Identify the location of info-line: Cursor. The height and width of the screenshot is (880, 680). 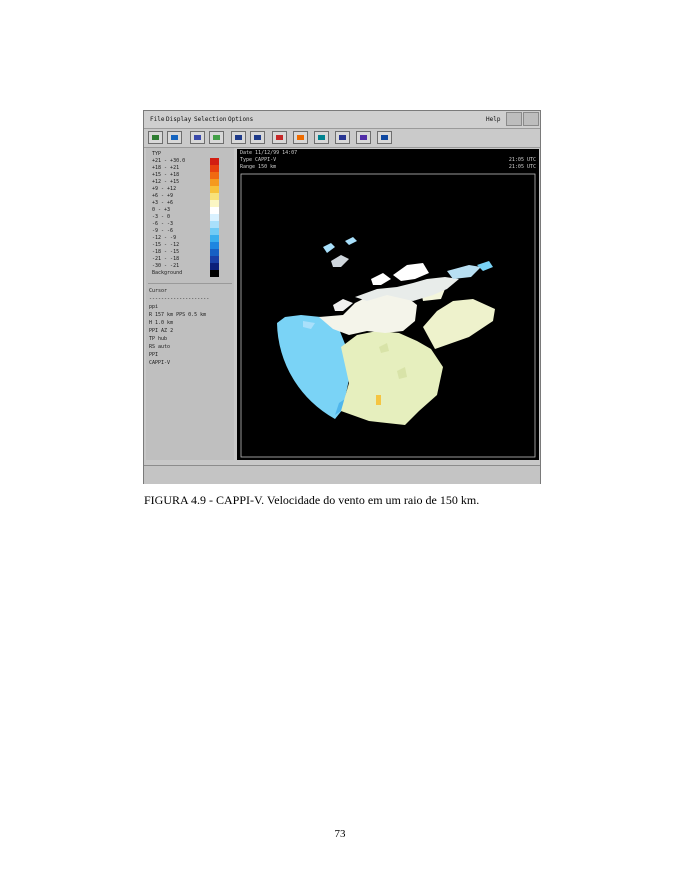
(158, 291).